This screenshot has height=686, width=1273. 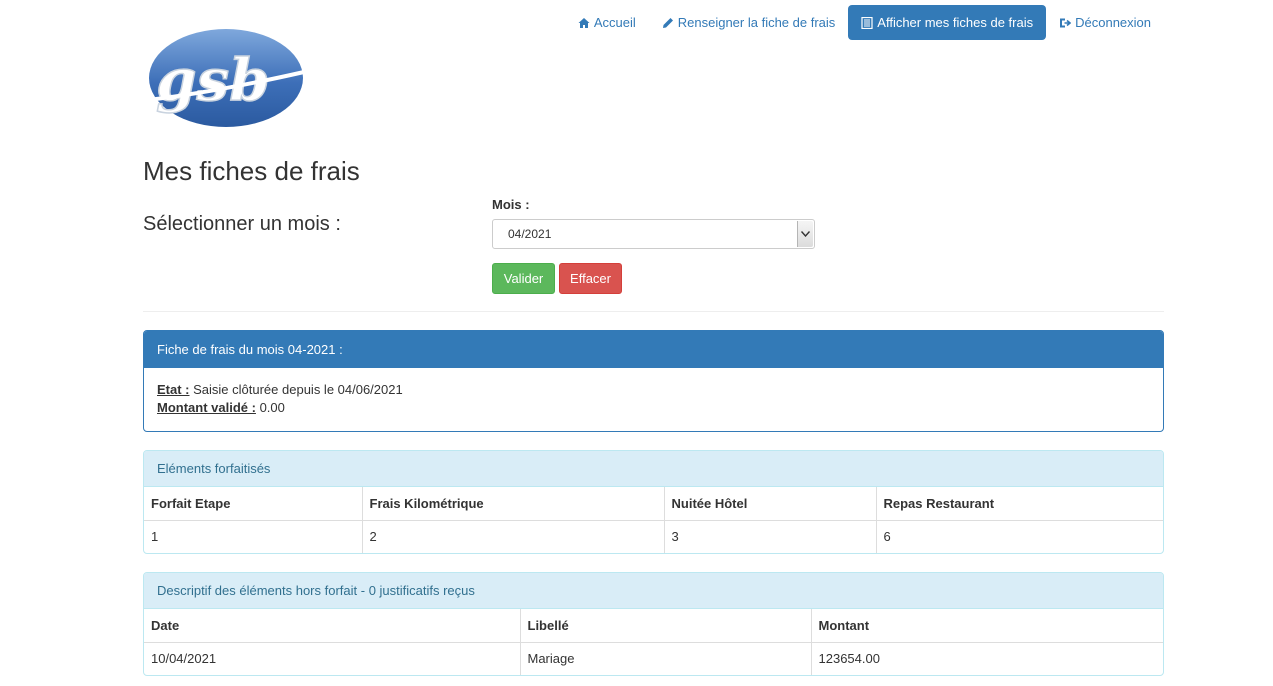 What do you see at coordinates (513, 504) in the screenshot?
I see `column-header: Frais Kilométrique` at bounding box center [513, 504].